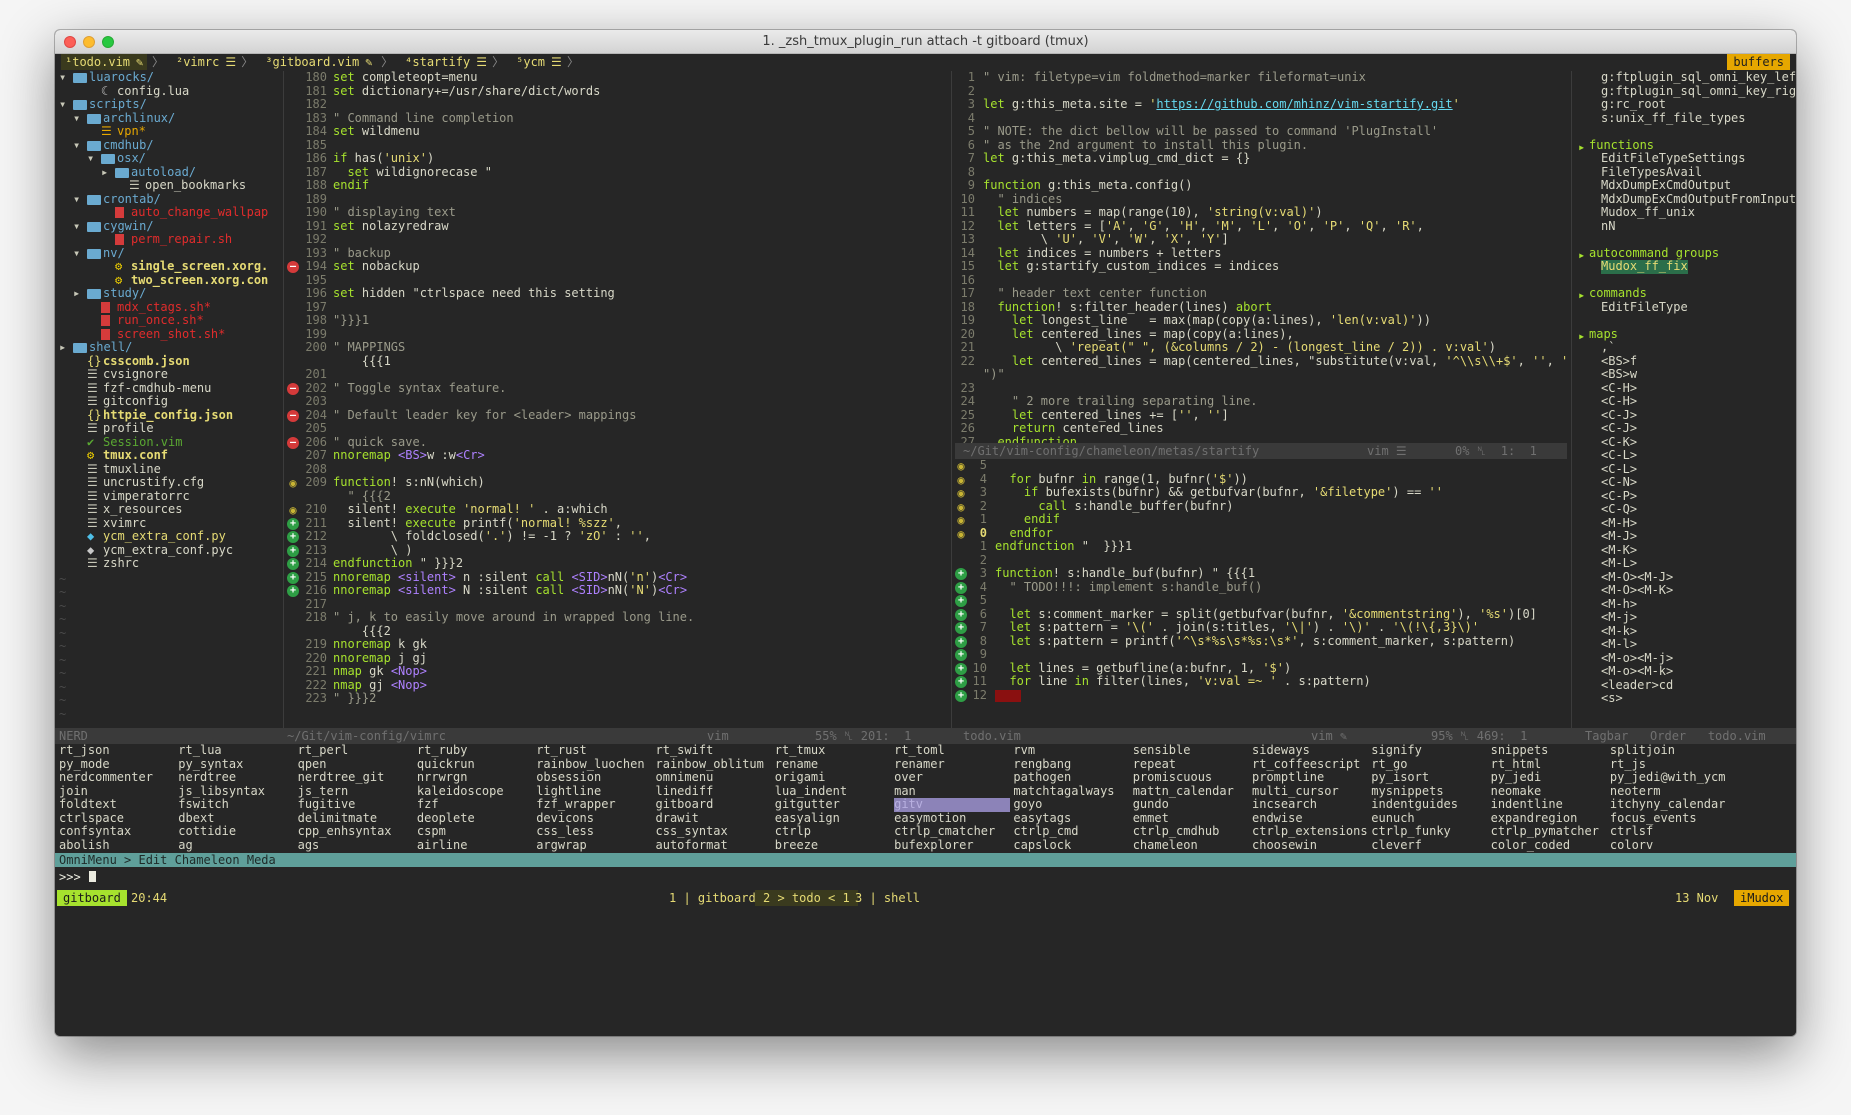  Describe the element at coordinates (1619, 374) in the screenshot. I see `tag-item: <BS>w` at that location.